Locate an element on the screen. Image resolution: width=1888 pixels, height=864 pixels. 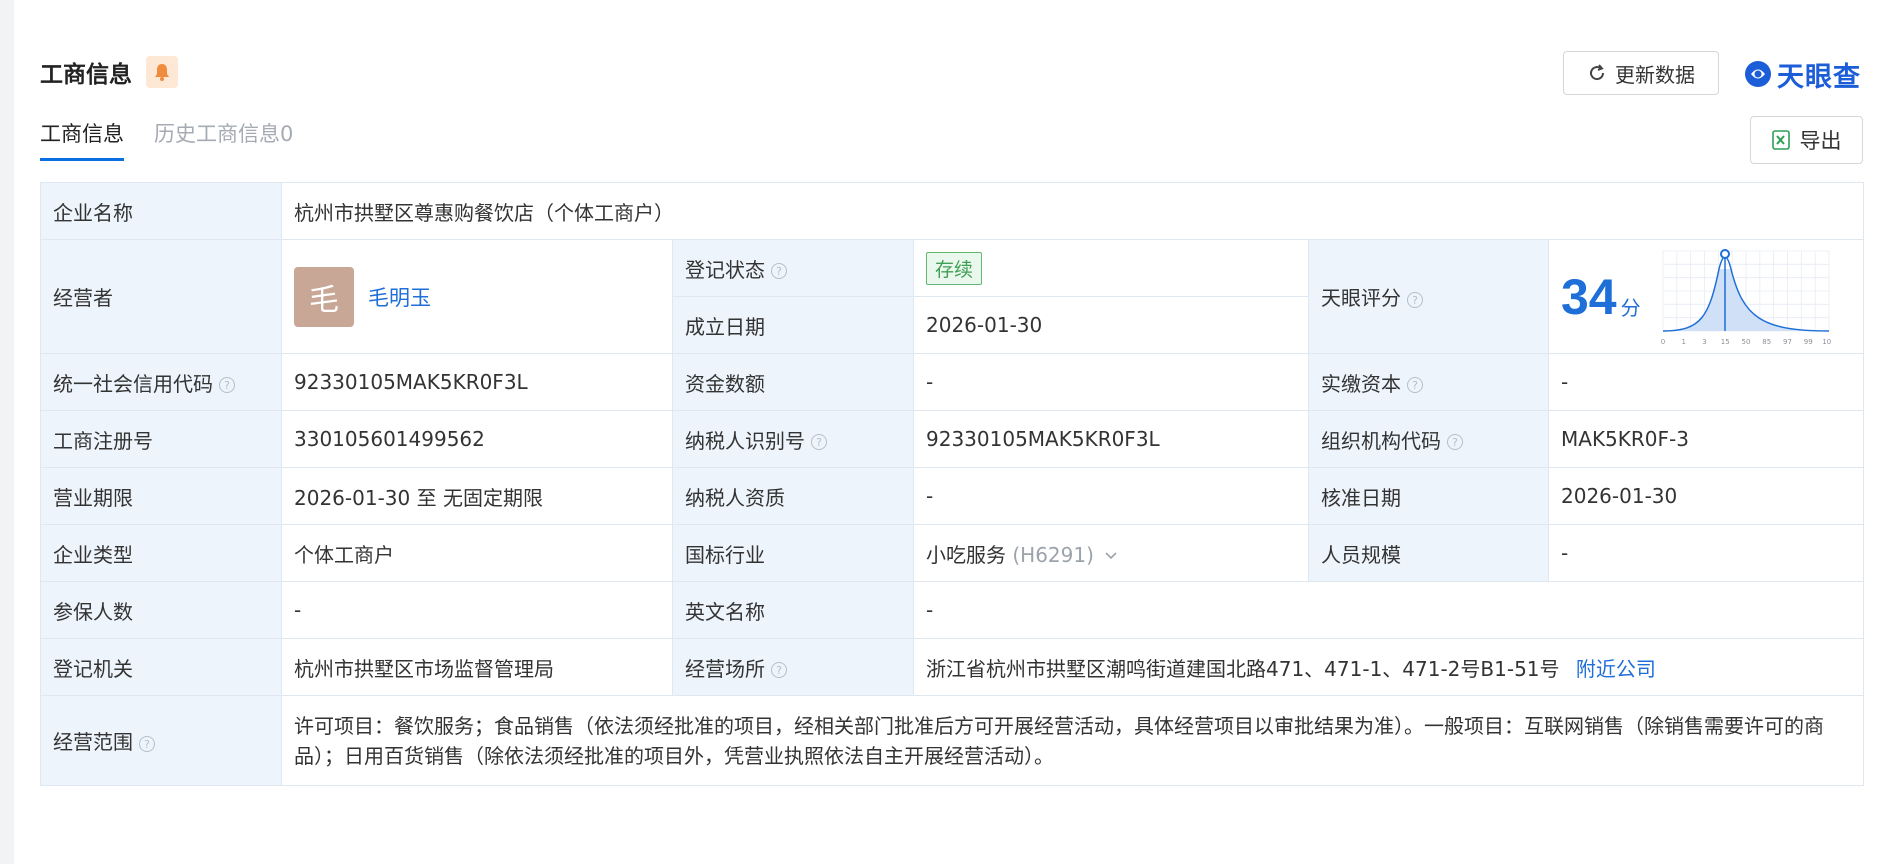
approve-date-value: 2026-01-30 is located at coordinates (1706, 496).